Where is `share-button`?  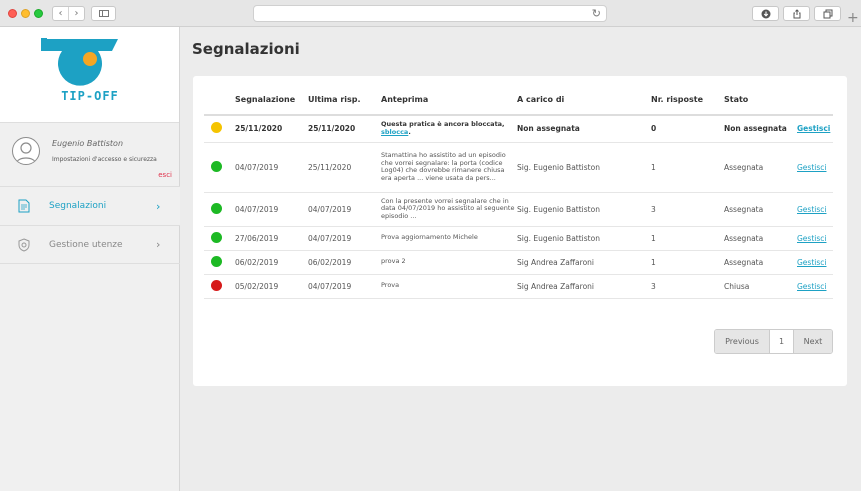 share-button is located at coordinates (796, 13).